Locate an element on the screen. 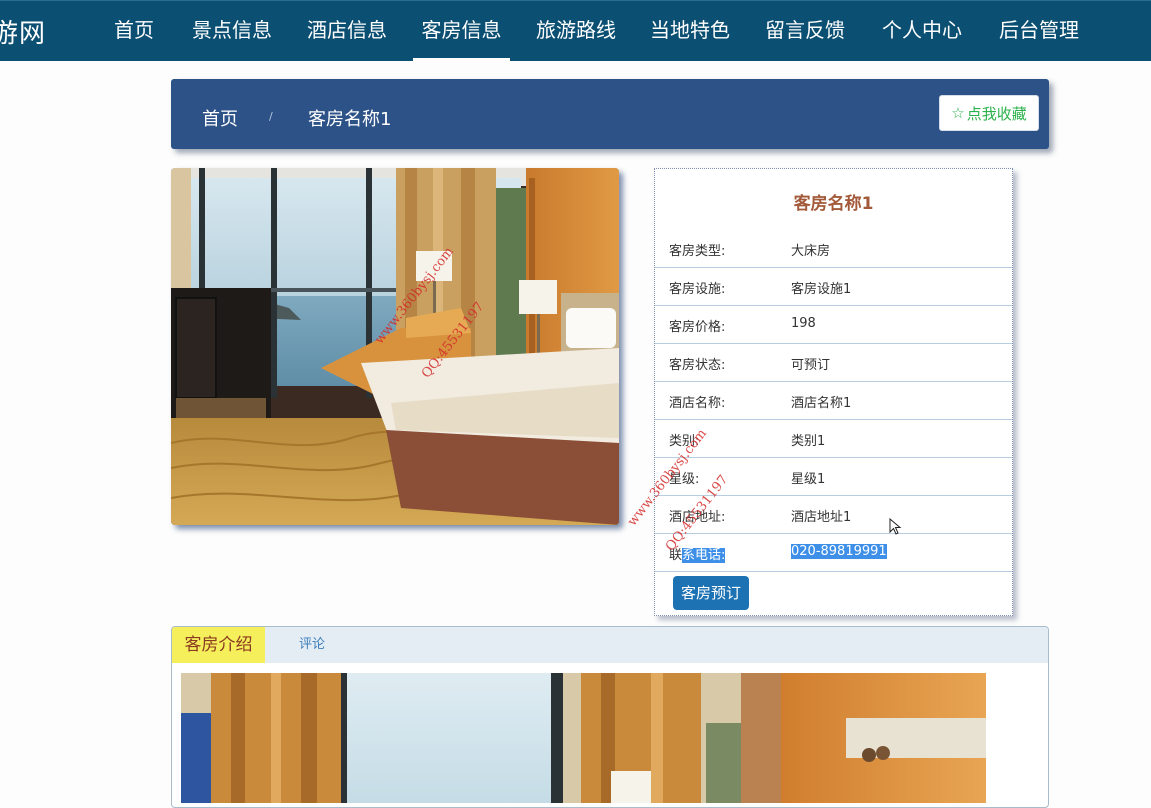 This screenshot has height=808, width=1151. field-value: 星级1 is located at coordinates (808, 479).